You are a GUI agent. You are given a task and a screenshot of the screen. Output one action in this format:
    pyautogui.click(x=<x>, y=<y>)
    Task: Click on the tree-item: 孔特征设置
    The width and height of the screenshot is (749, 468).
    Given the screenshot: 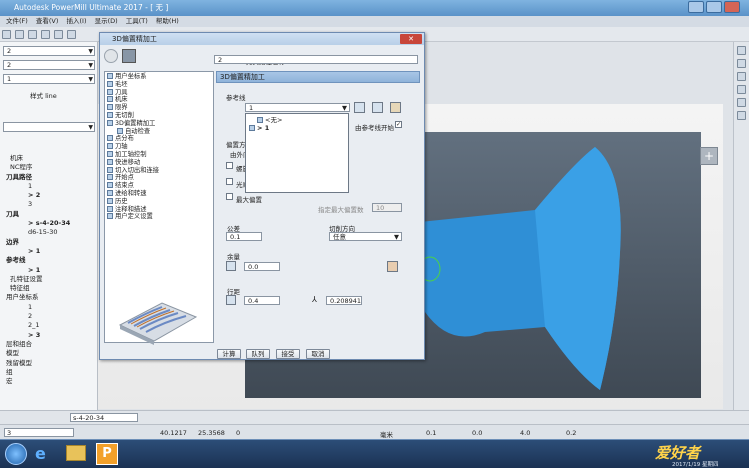 What is the action you would take?
    pyautogui.click(x=48, y=279)
    